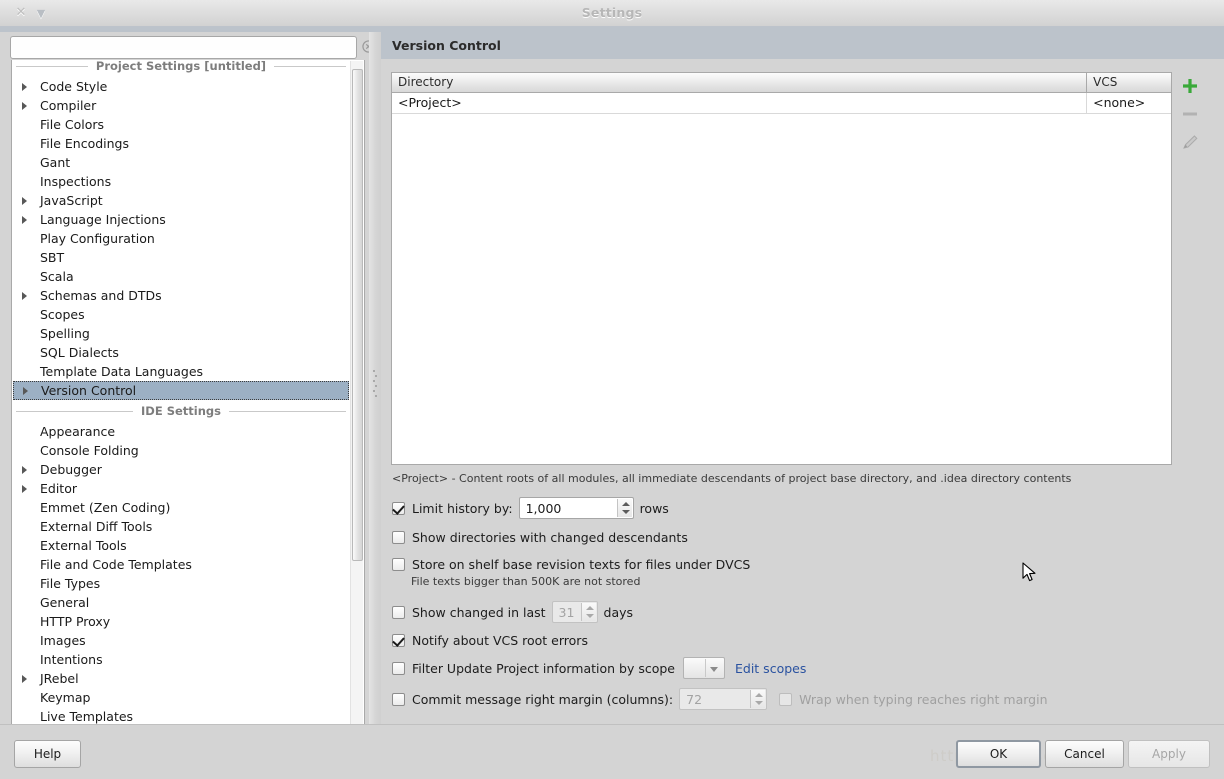  What do you see at coordinates (181, 105) in the screenshot?
I see `sidebar-item-compiler: Compiler` at bounding box center [181, 105].